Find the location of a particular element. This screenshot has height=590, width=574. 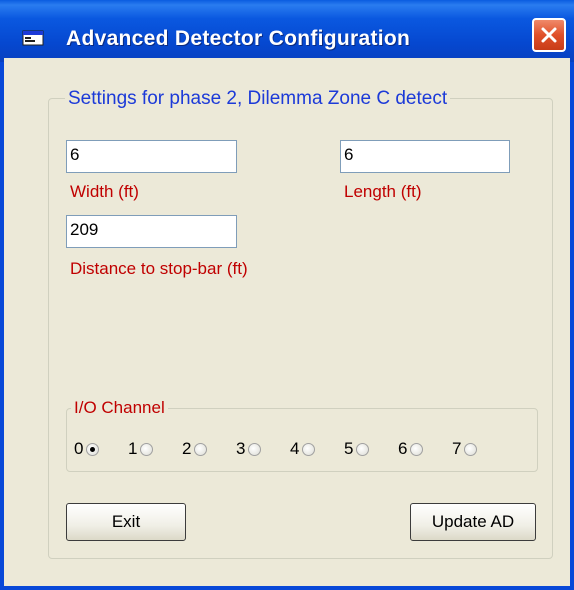

title-bar: Advanced Detector Configuration is located at coordinates (287, 31).